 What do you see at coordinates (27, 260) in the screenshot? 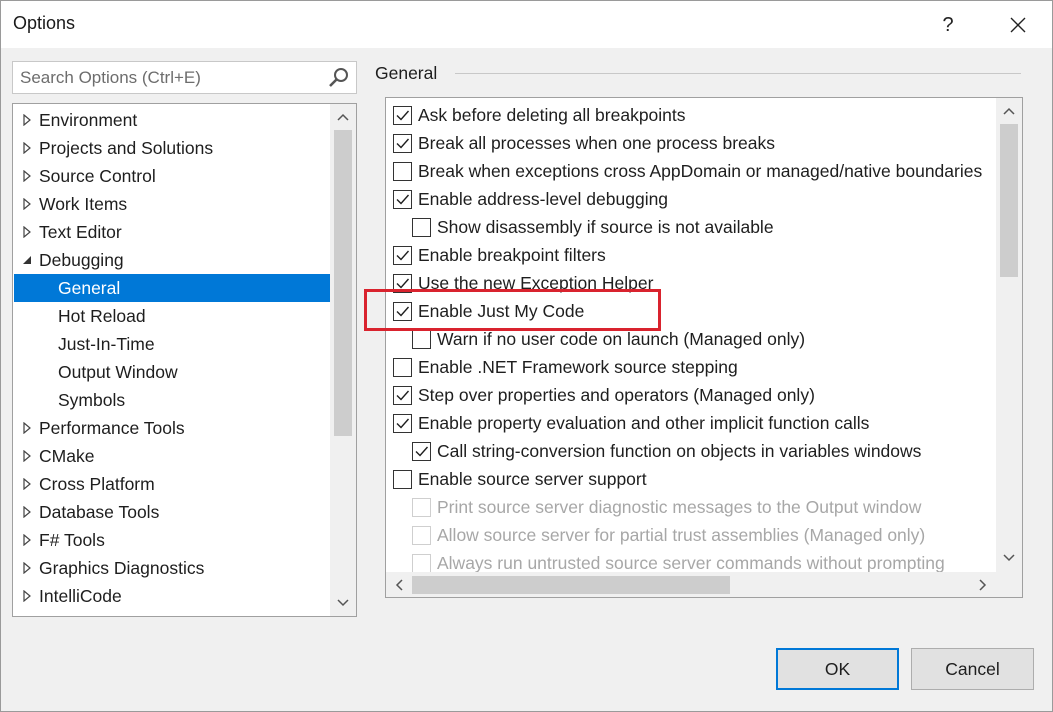
I see `expanded-triangle-icon` at bounding box center [27, 260].